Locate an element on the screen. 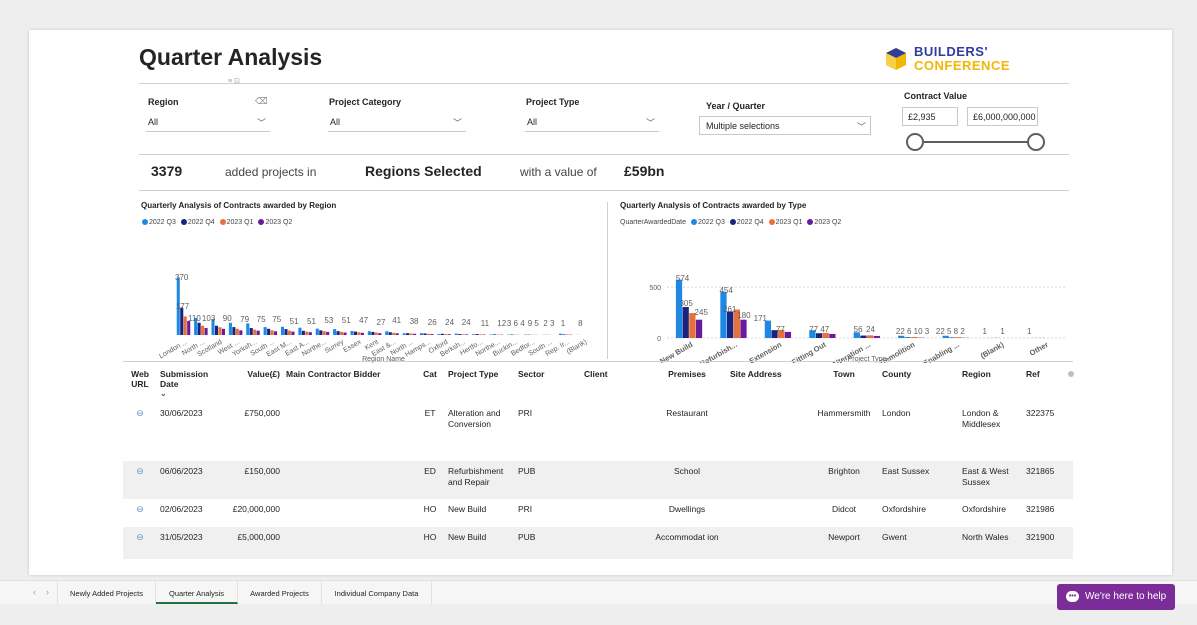  tab-newly-added-projects: Newly Added Projects is located at coordinates (107, 592).